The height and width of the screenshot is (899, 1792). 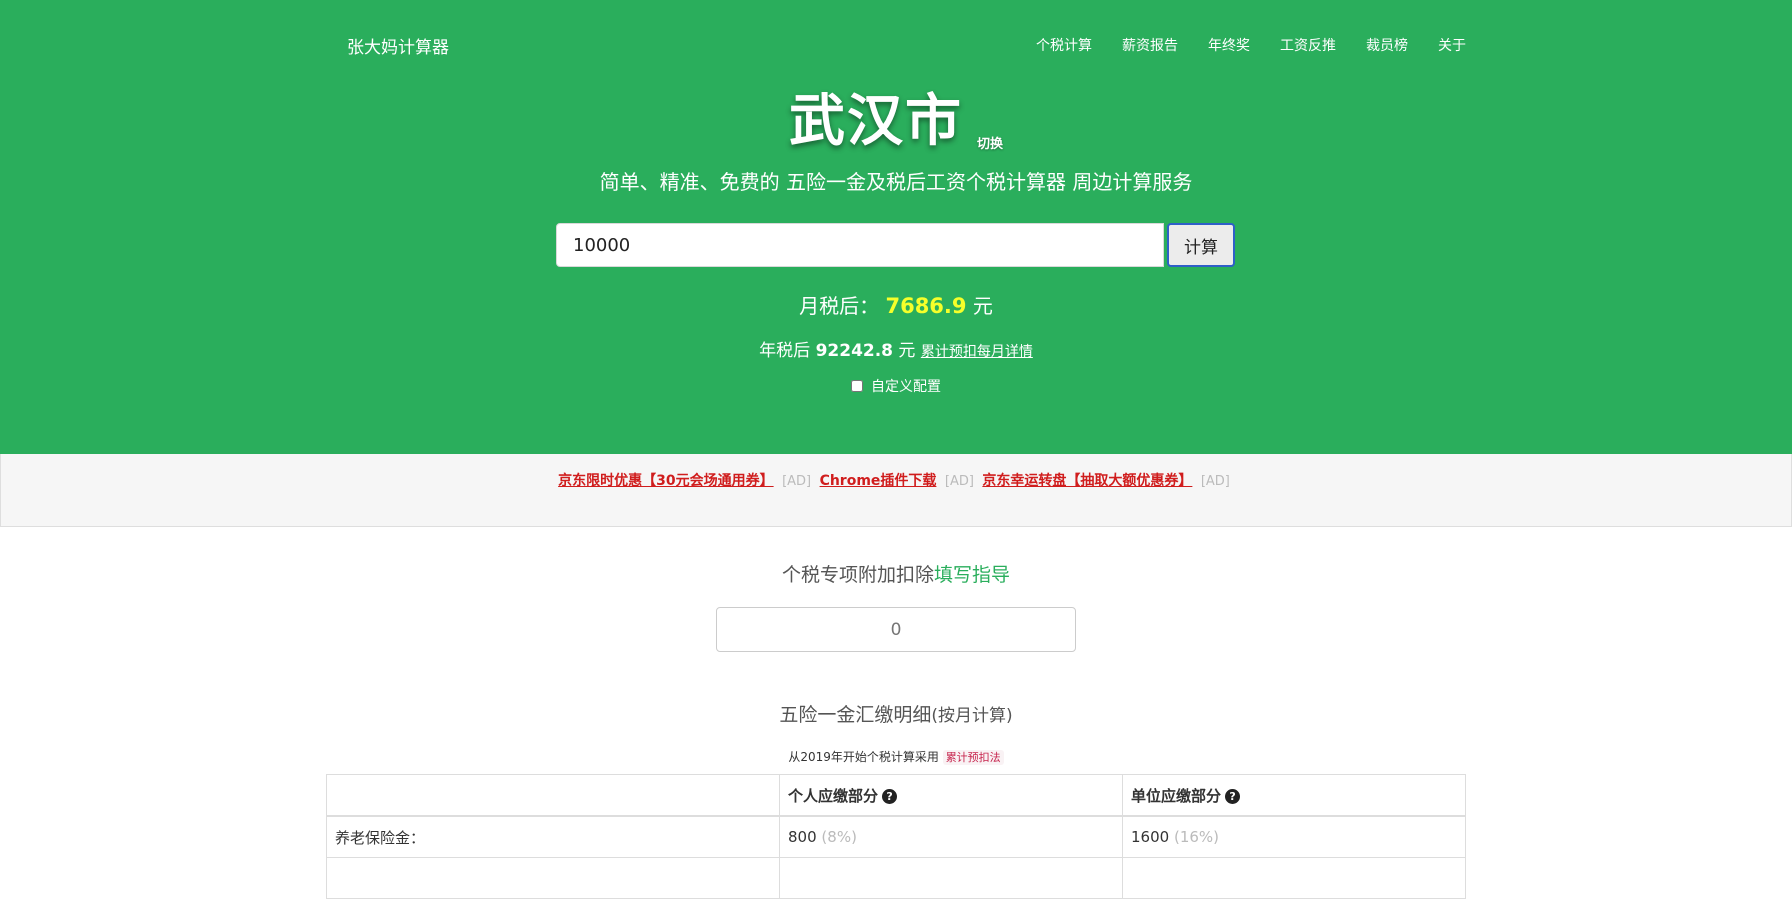 I want to click on deduction-guide-link: 填写指导, so click(x=972, y=575).